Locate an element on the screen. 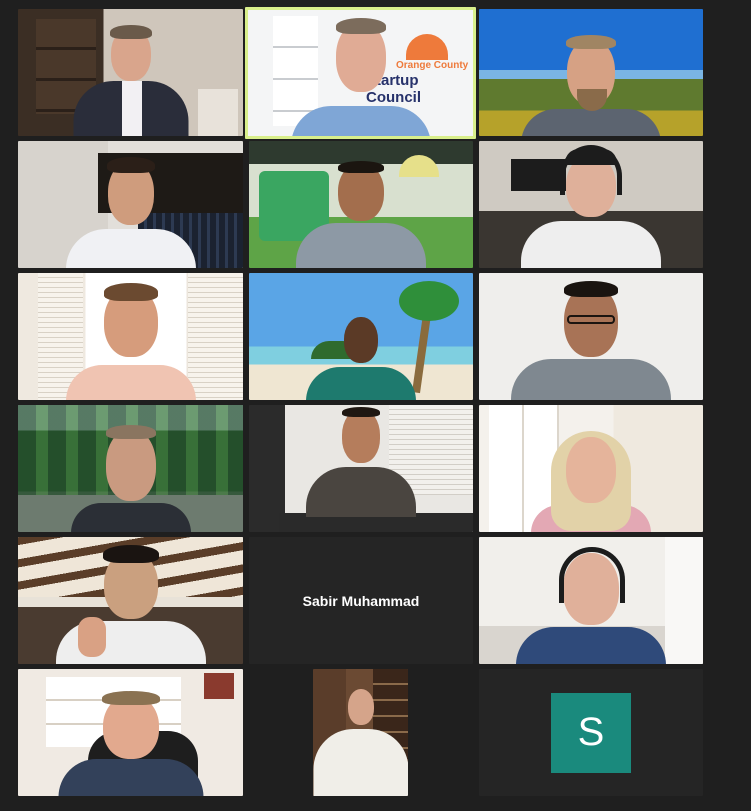 Image resolution: width=751 pixels, height=811 pixels. cap is located at coordinates (591, 157).